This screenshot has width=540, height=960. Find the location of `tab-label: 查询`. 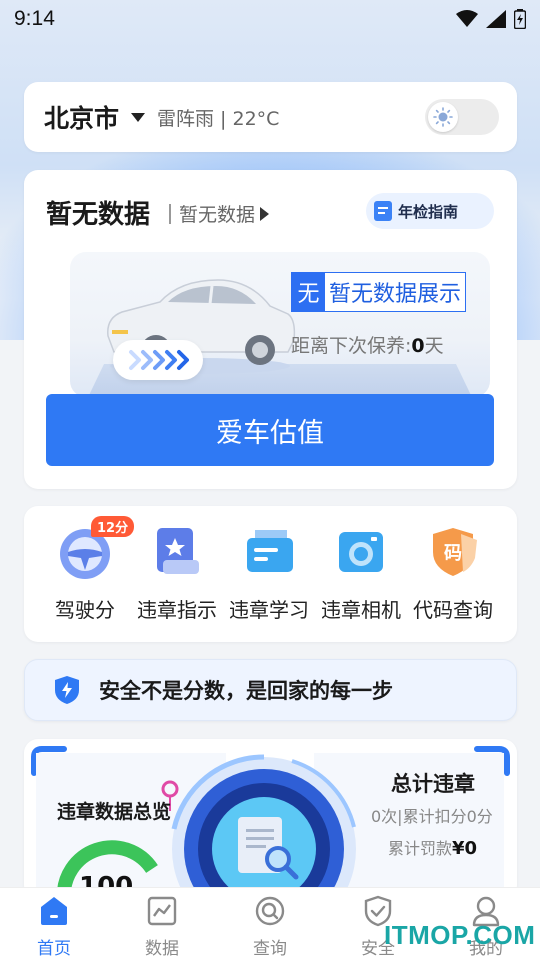

tab-label: 查询 is located at coordinates (270, 949).